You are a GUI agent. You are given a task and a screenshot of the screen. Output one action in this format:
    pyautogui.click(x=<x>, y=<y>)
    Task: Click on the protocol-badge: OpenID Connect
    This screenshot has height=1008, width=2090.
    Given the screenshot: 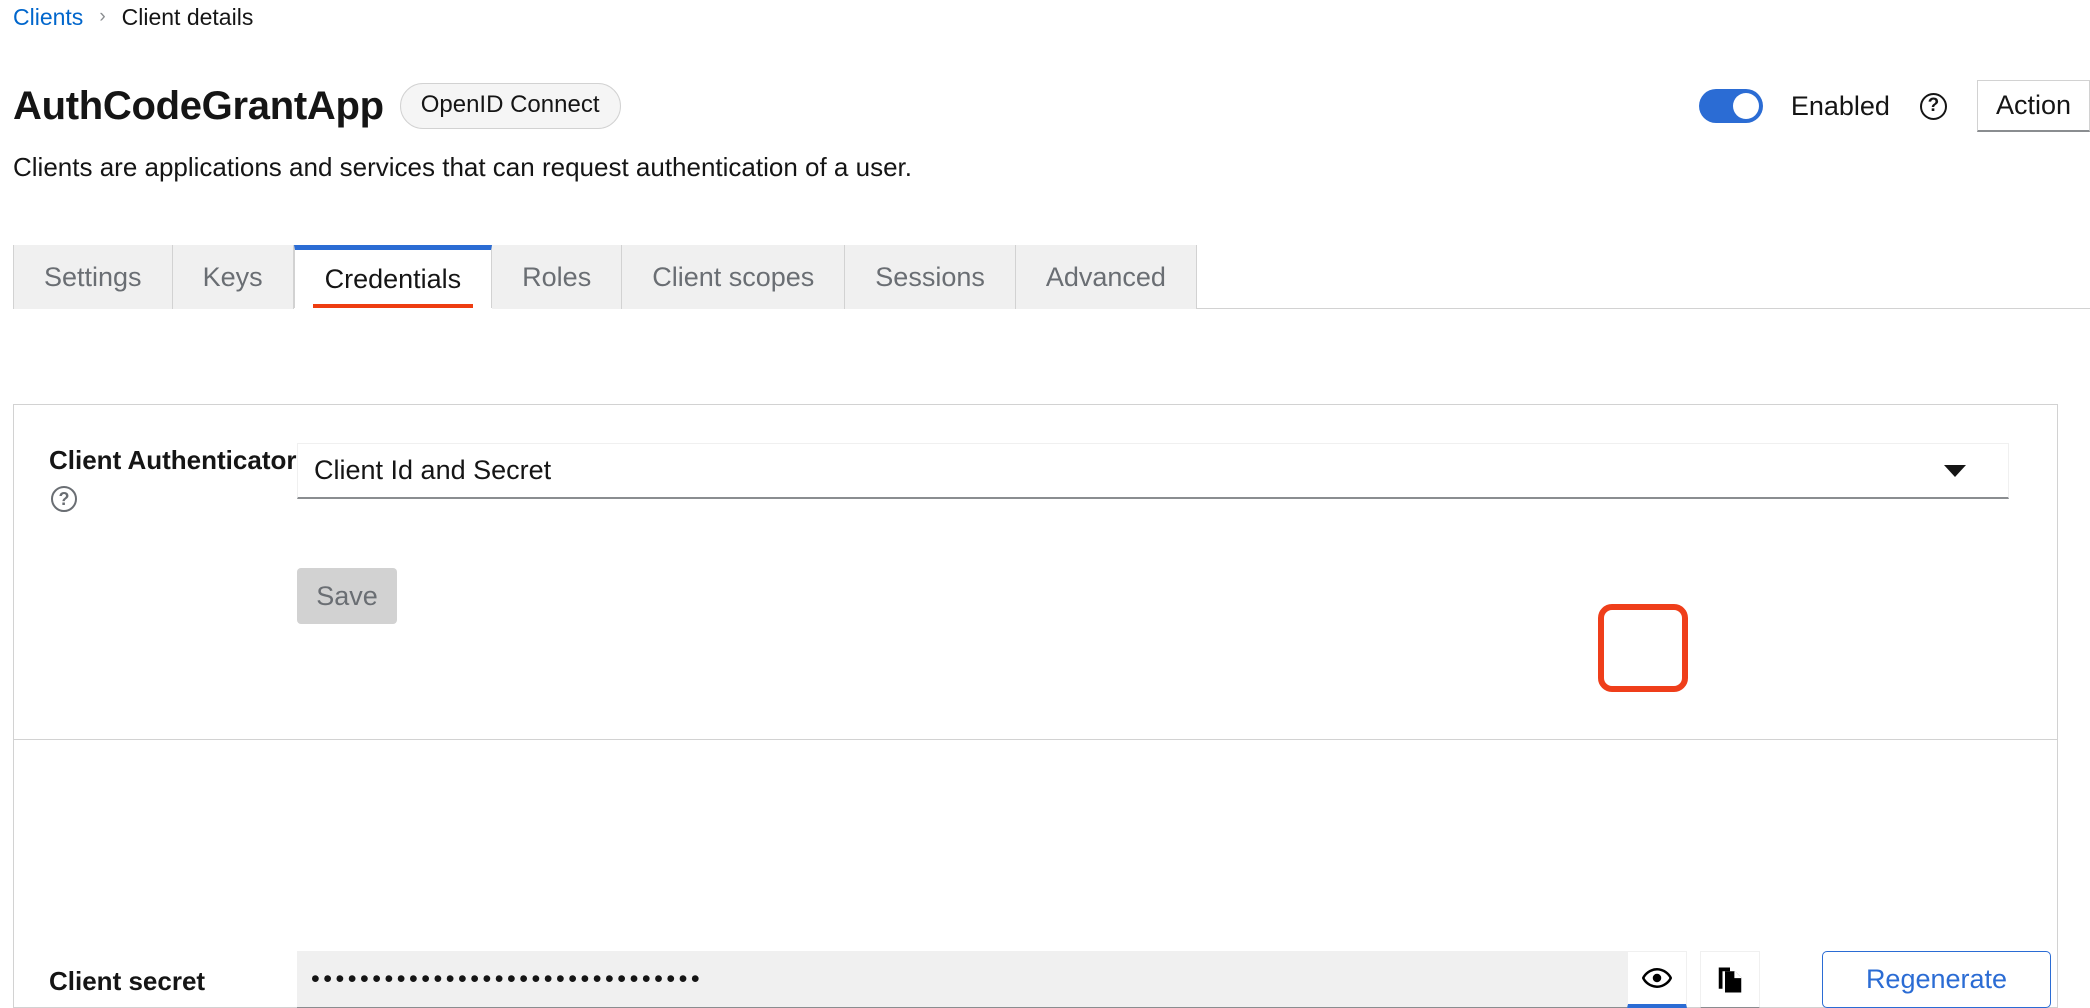 What is the action you would take?
    pyautogui.click(x=510, y=106)
    